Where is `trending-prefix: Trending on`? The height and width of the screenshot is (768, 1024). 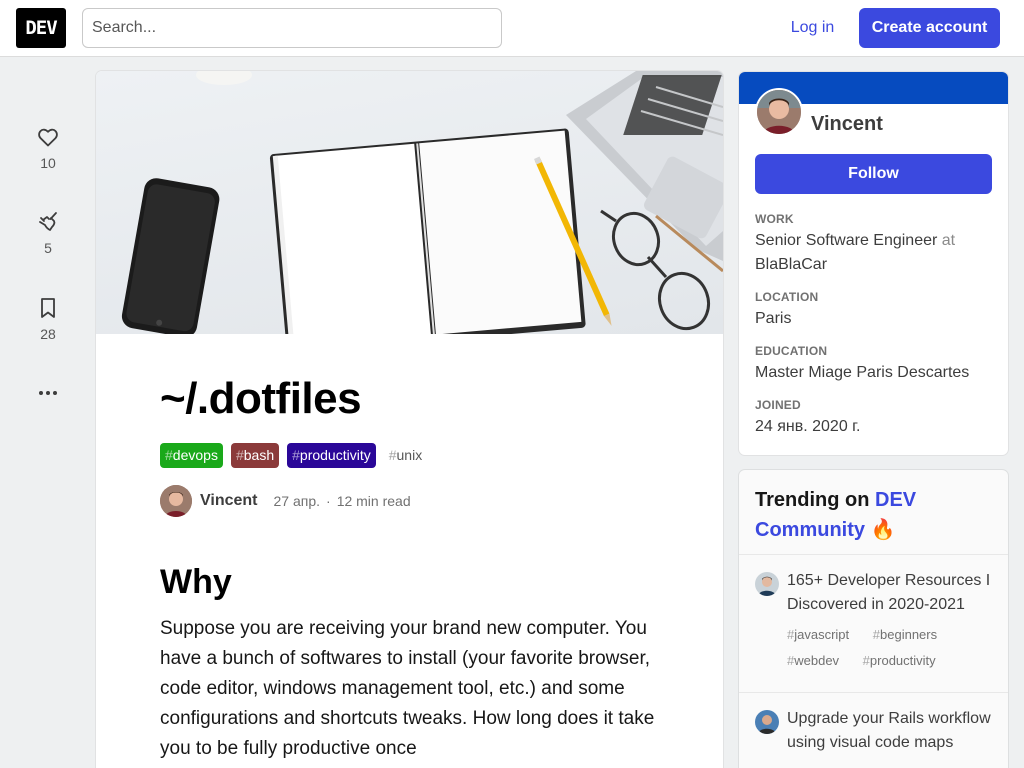 trending-prefix: Trending on is located at coordinates (812, 500).